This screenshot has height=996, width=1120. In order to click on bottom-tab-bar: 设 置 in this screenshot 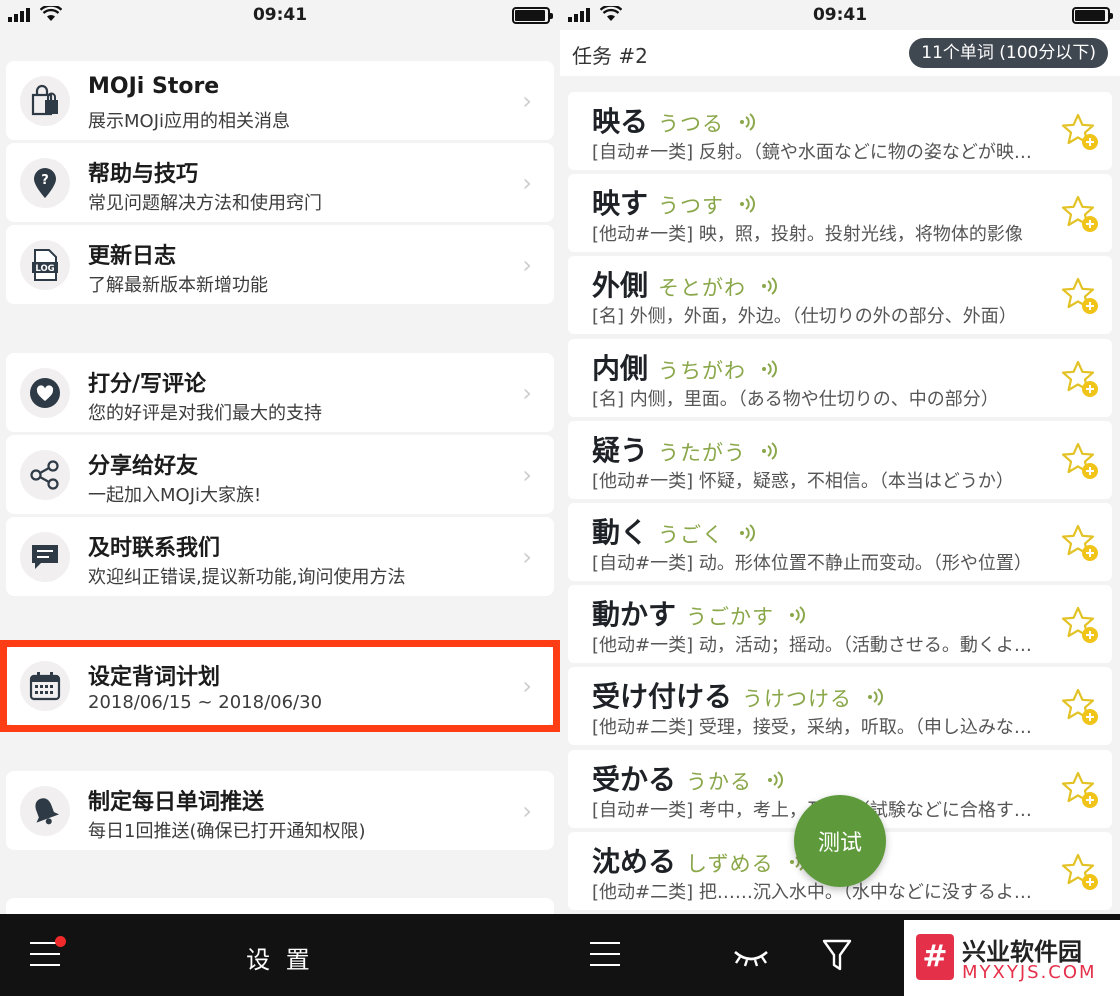, I will do `click(280, 955)`.